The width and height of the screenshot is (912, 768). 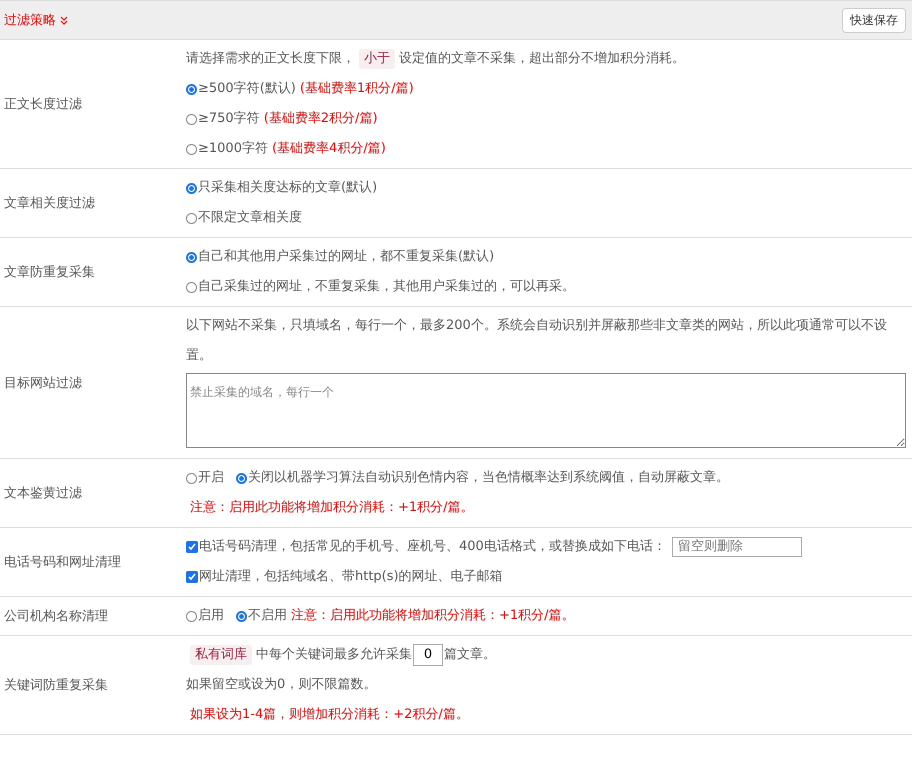 What do you see at coordinates (250, 218) in the screenshot?
I see `radio-label: 不限定文章相关度` at bounding box center [250, 218].